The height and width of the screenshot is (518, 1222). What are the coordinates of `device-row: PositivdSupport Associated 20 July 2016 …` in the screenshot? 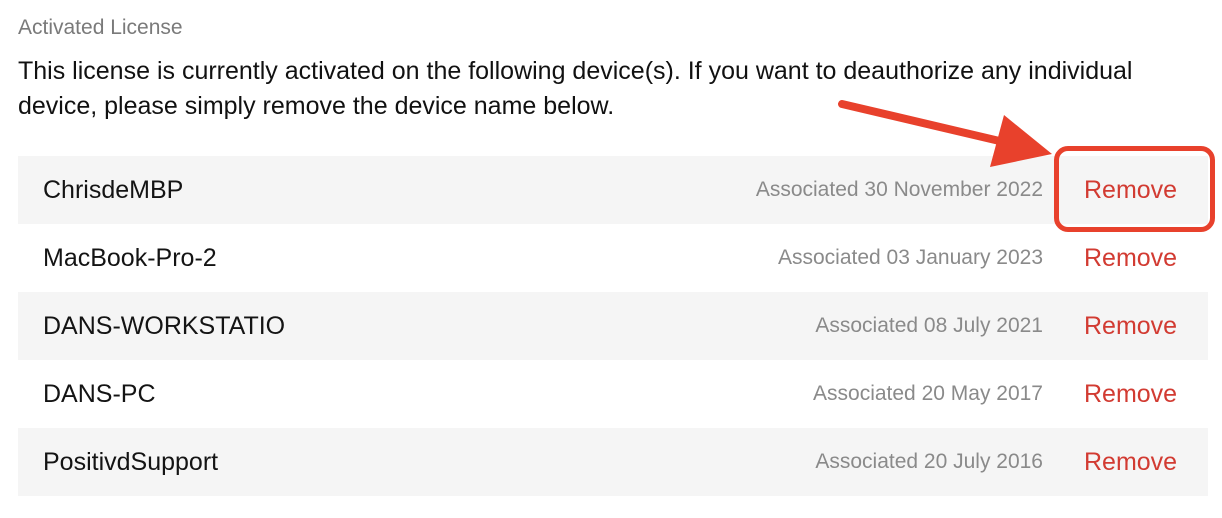 It's located at (613, 462).